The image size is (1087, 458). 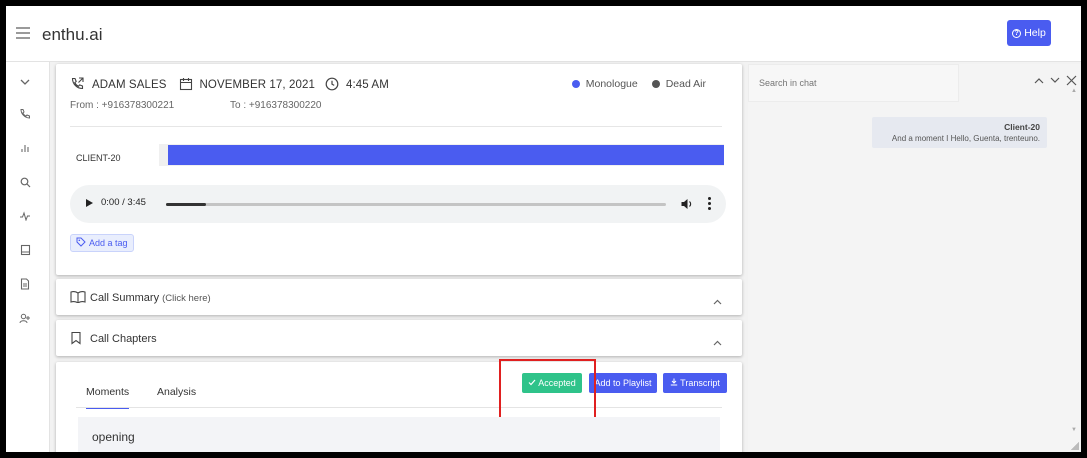 I want to click on call-chapters-title: Call Chapters, so click(x=123, y=339).